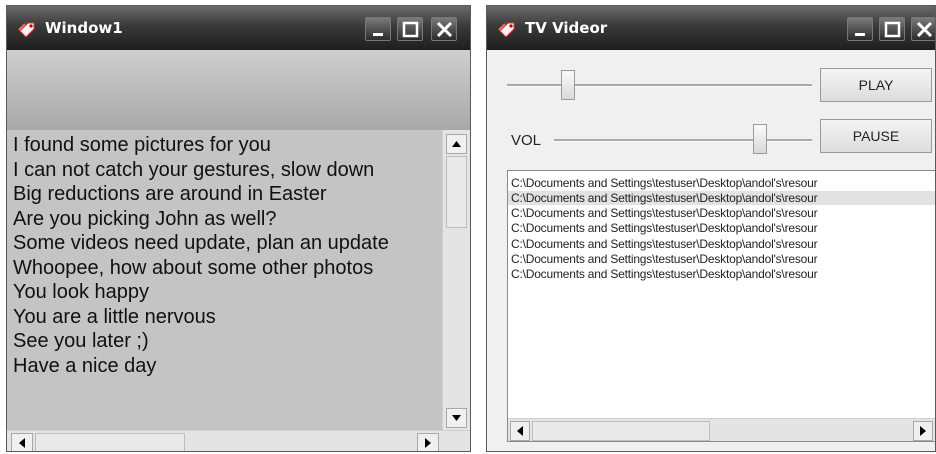 This screenshot has height=454, width=936. Describe the element at coordinates (876, 85) in the screenshot. I see `play-button: PLAY` at that location.